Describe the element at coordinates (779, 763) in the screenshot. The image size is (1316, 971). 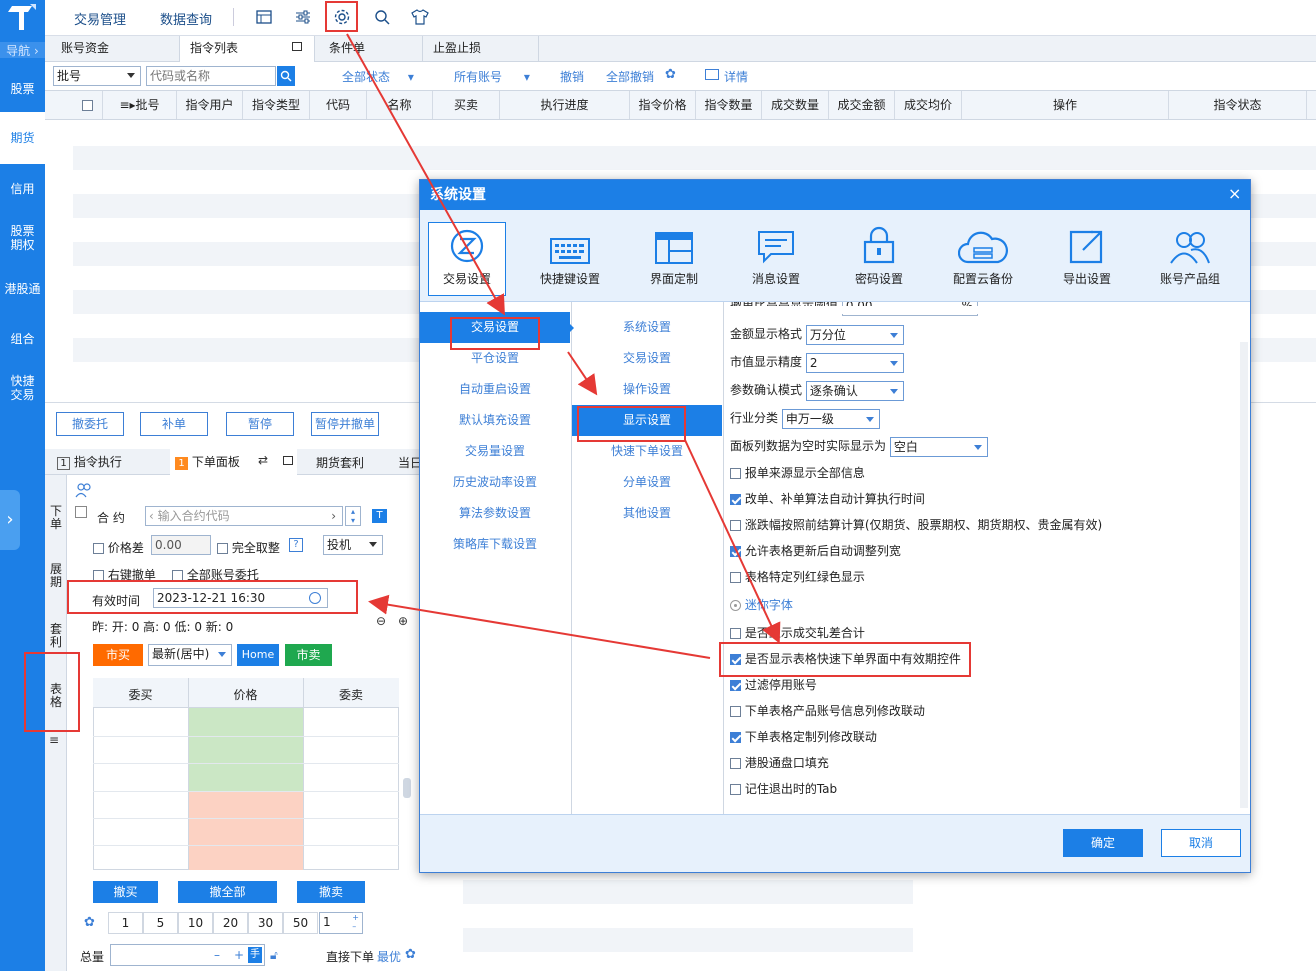
I see `check-row: 港股通盘口填充` at that location.